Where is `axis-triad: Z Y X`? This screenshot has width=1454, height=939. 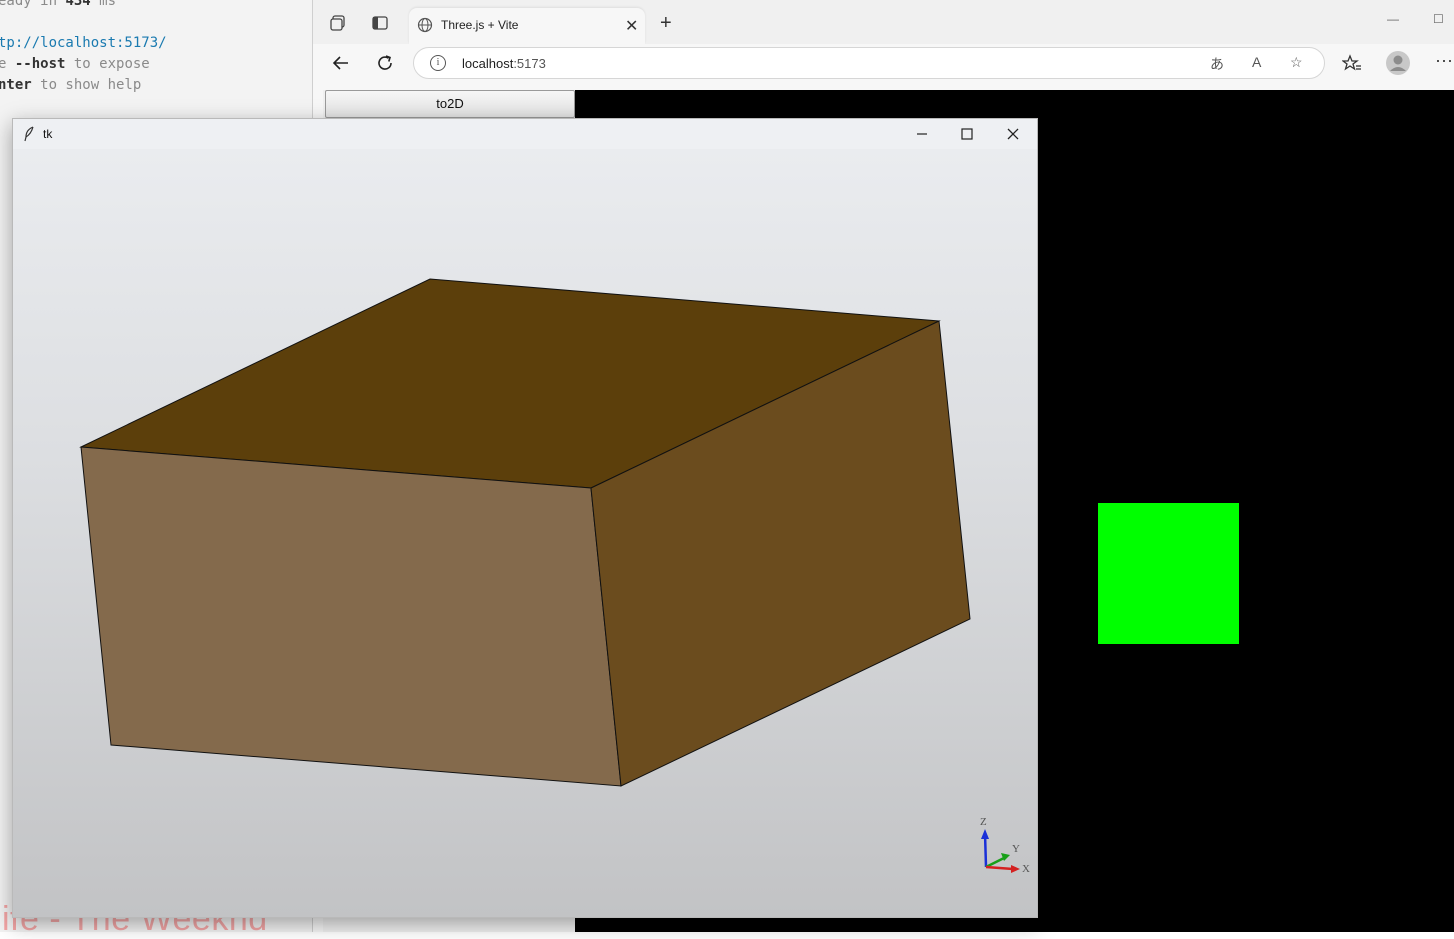 axis-triad: Z Y X is located at coordinates (1005, 845).